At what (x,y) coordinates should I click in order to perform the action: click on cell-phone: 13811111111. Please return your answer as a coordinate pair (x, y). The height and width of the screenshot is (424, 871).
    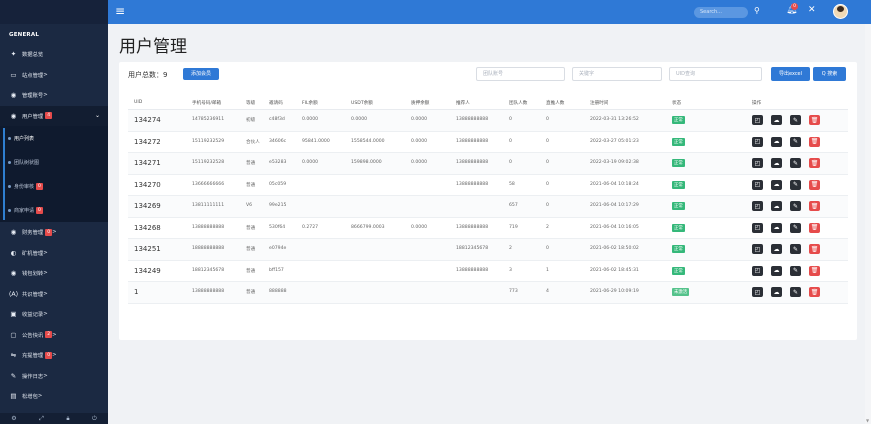
    Looking at the image, I should click on (208, 205).